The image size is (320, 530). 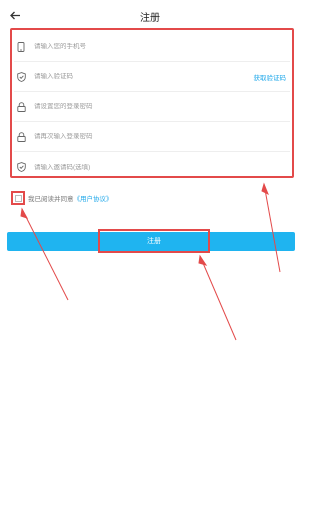 What do you see at coordinates (21, 46) in the screenshot?
I see `phone-icon` at bounding box center [21, 46].